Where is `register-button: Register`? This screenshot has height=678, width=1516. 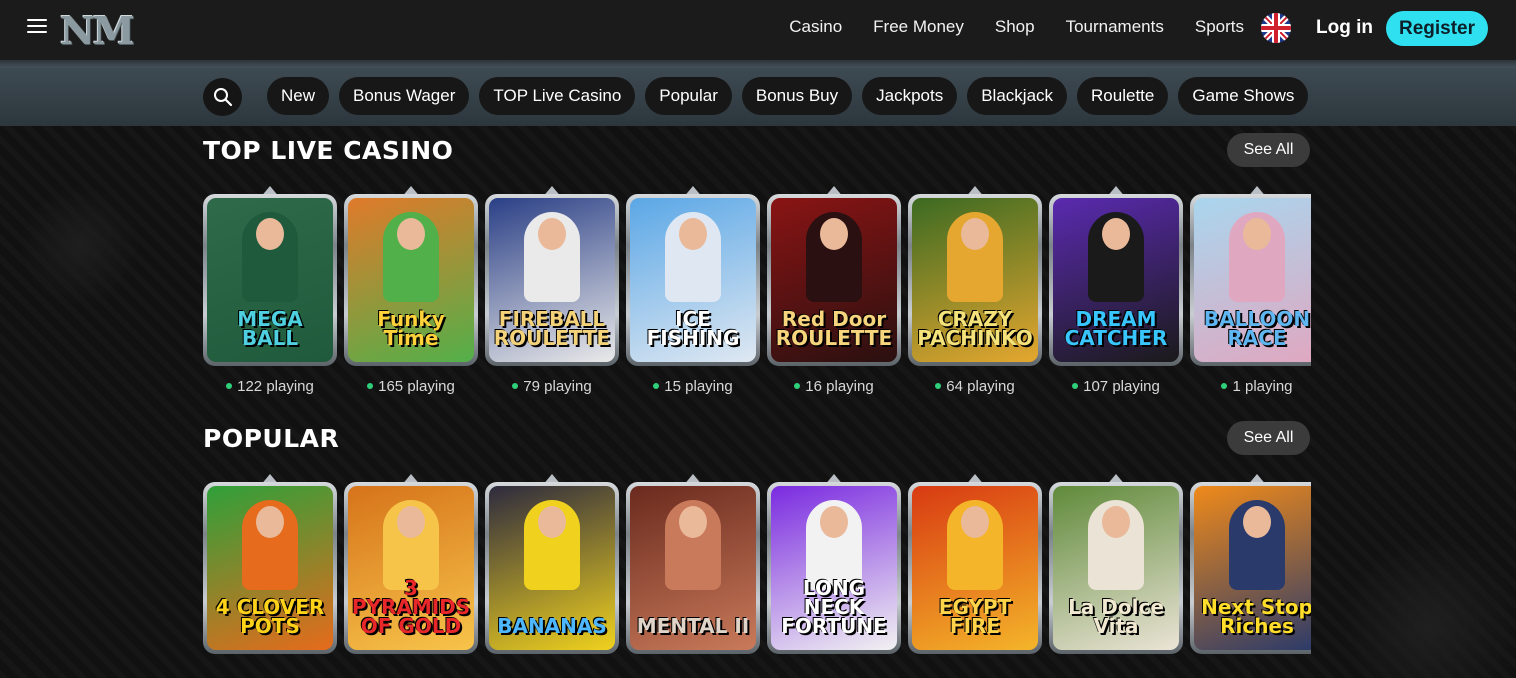 register-button: Register is located at coordinates (1437, 28).